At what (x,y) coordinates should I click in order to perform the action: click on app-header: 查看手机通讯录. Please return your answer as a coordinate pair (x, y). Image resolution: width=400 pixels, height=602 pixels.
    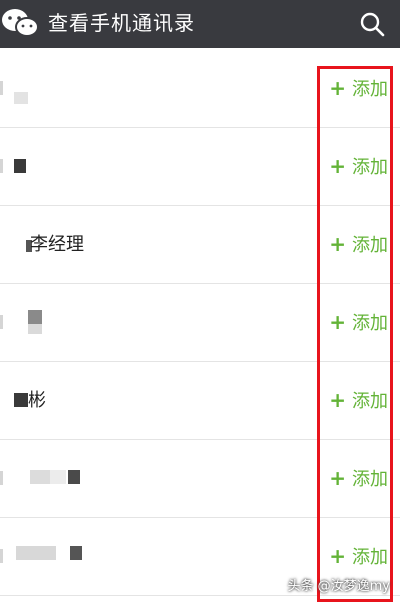
    Looking at the image, I should click on (200, 24).